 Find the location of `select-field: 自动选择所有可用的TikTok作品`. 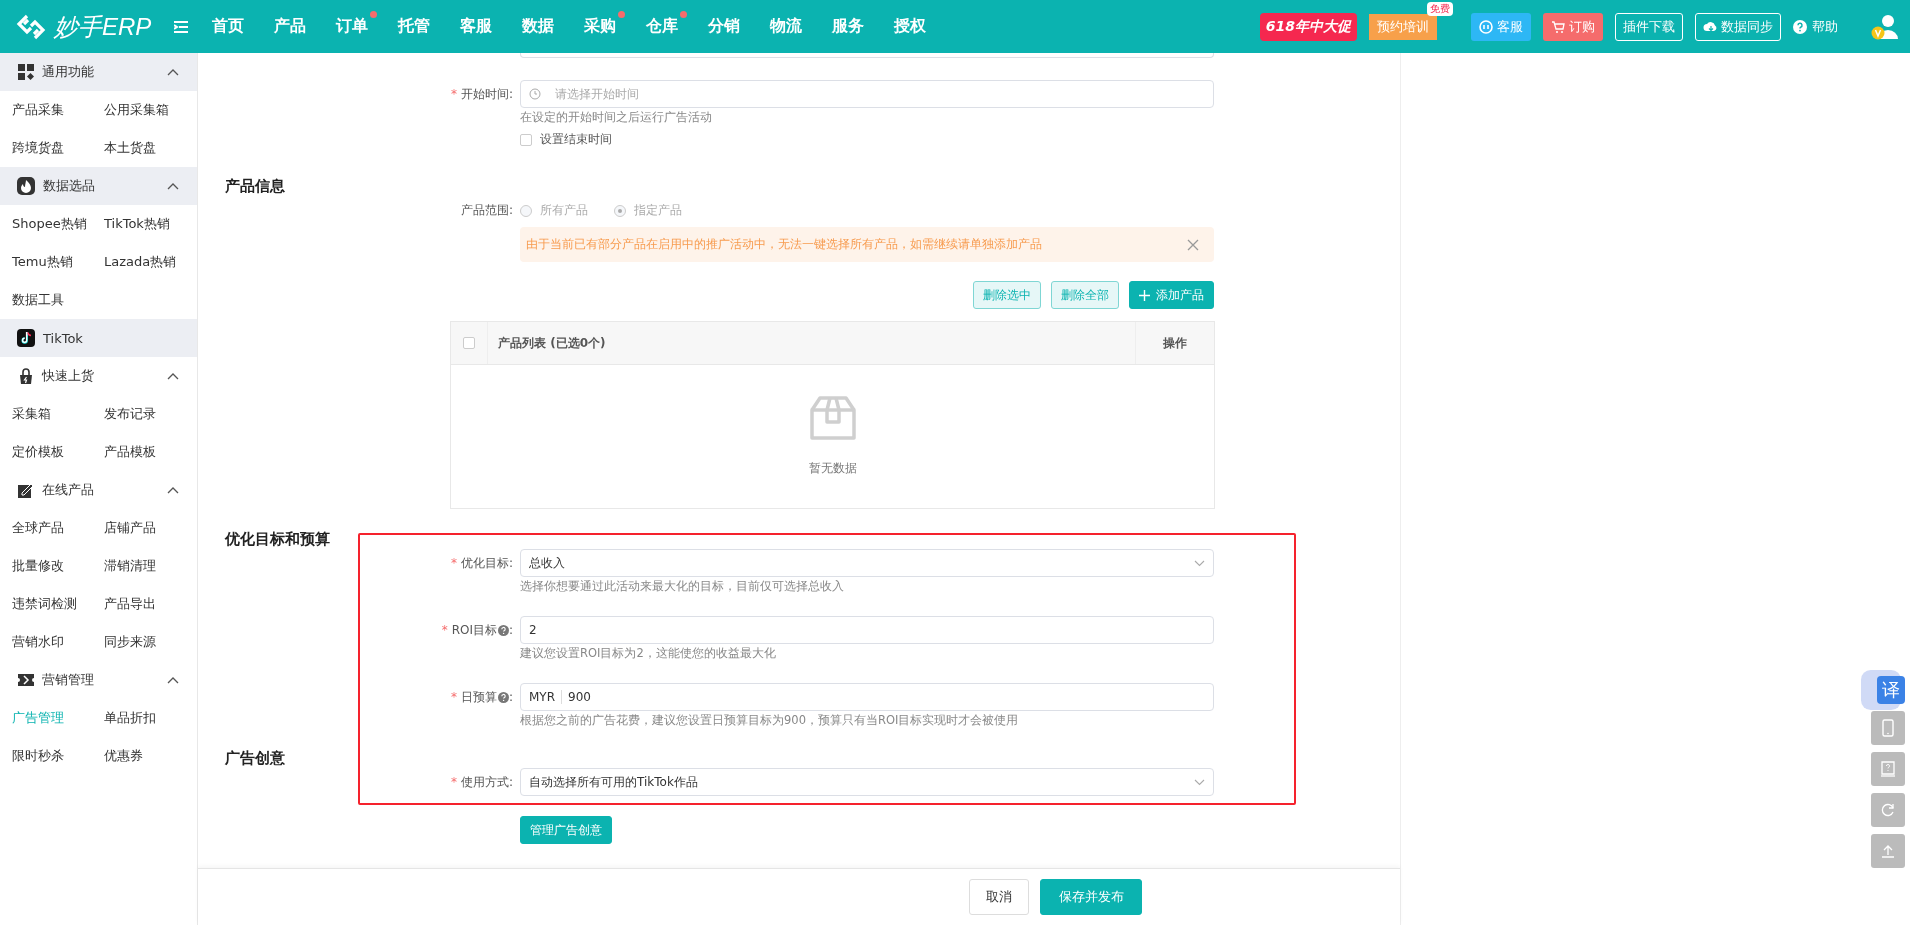

select-field: 自动选择所有可用的TikTok作品 is located at coordinates (867, 782).